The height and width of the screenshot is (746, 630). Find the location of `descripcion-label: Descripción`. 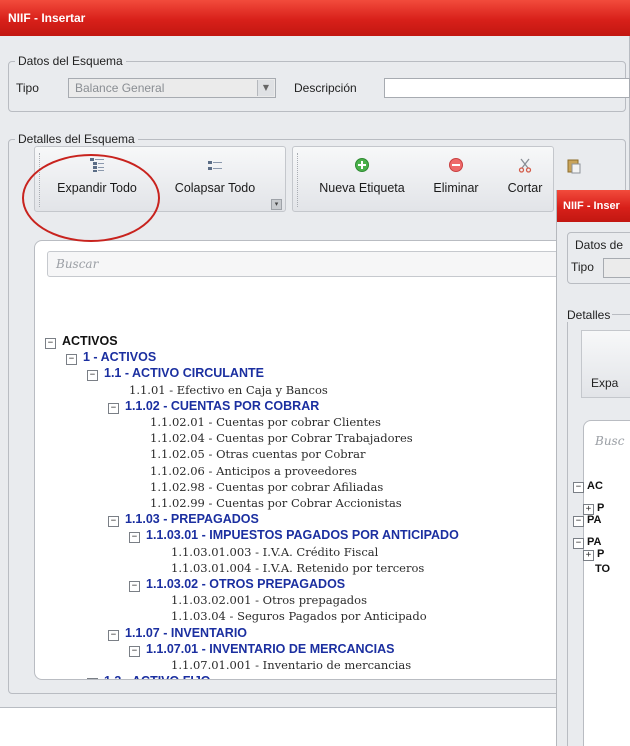

descripcion-label: Descripción is located at coordinates (325, 88).